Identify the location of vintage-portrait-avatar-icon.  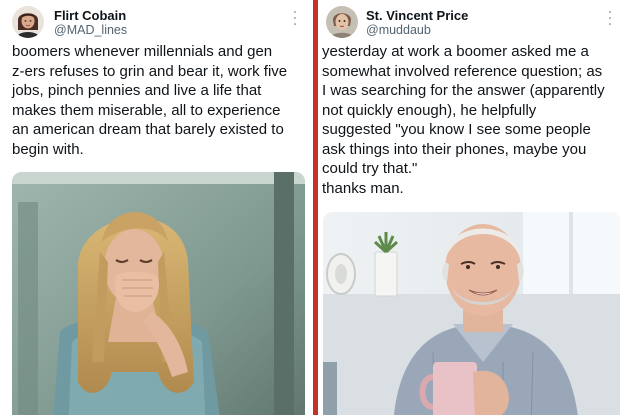
(342, 22).